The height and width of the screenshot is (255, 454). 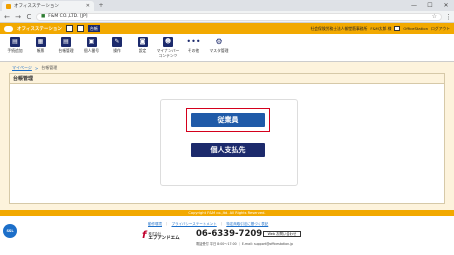 What do you see at coordinates (434, 16) in the screenshot?
I see `bookmark-star-icon: ☆` at bounding box center [434, 16].